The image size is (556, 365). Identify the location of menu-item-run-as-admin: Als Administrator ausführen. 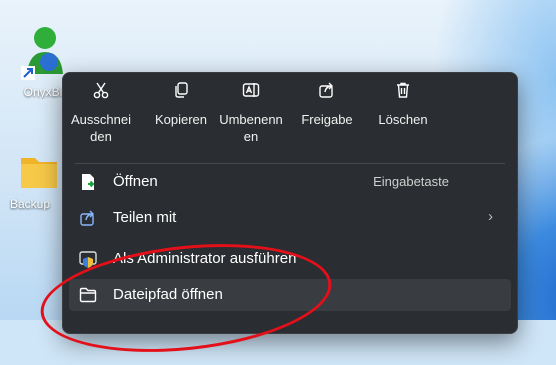
(290, 259).